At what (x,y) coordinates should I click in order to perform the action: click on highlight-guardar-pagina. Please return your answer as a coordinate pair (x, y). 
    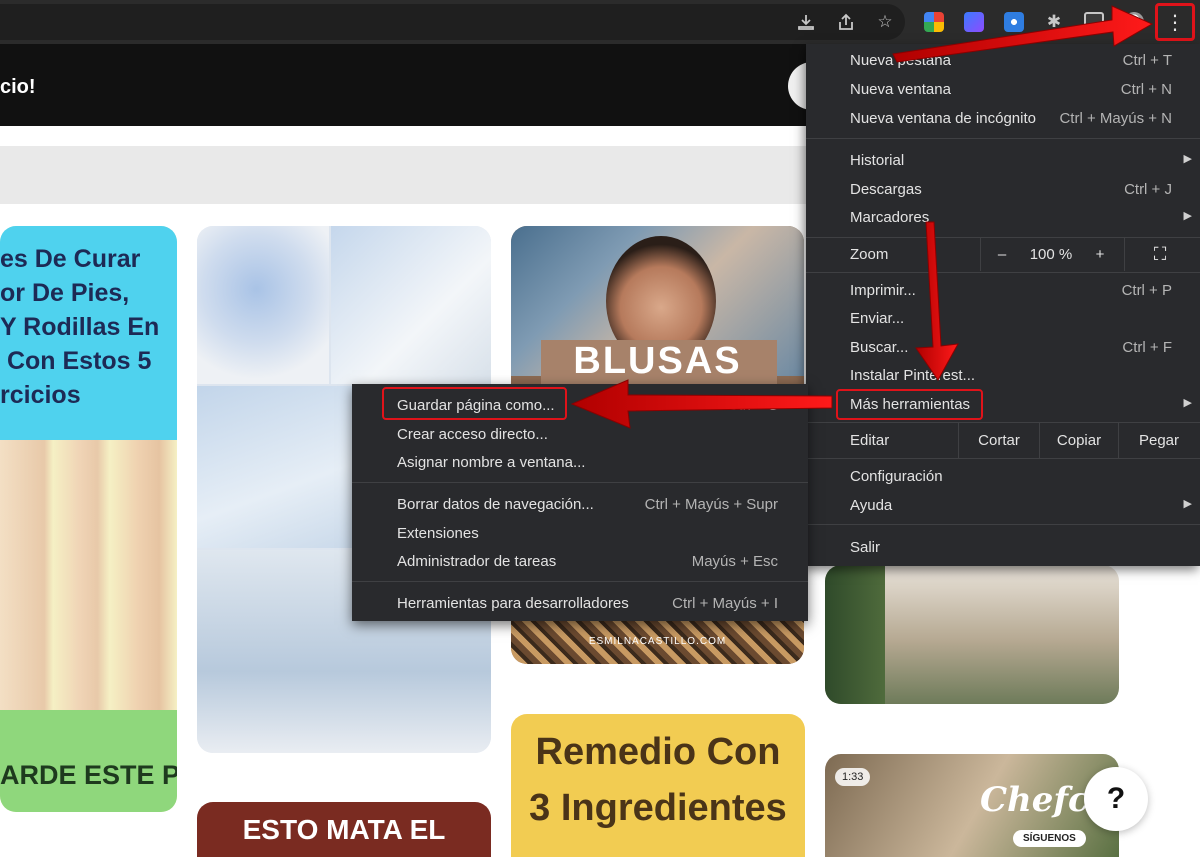
    Looking at the image, I should click on (474, 403).